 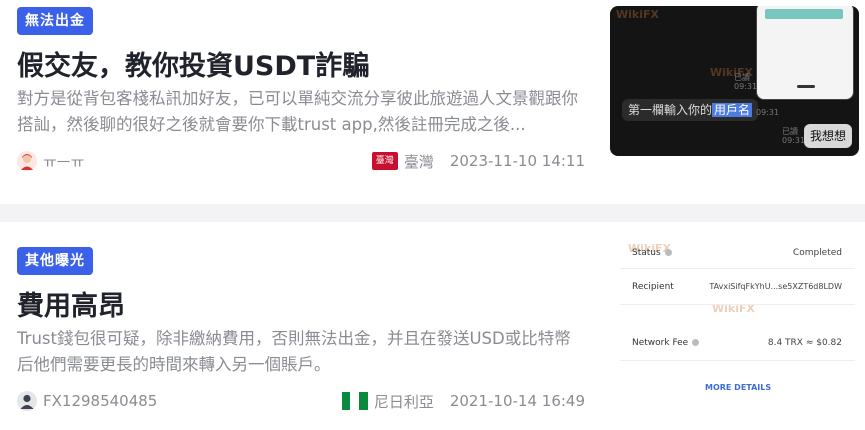 What do you see at coordinates (354, 401) in the screenshot?
I see `nigeria-flag-icon` at bounding box center [354, 401].